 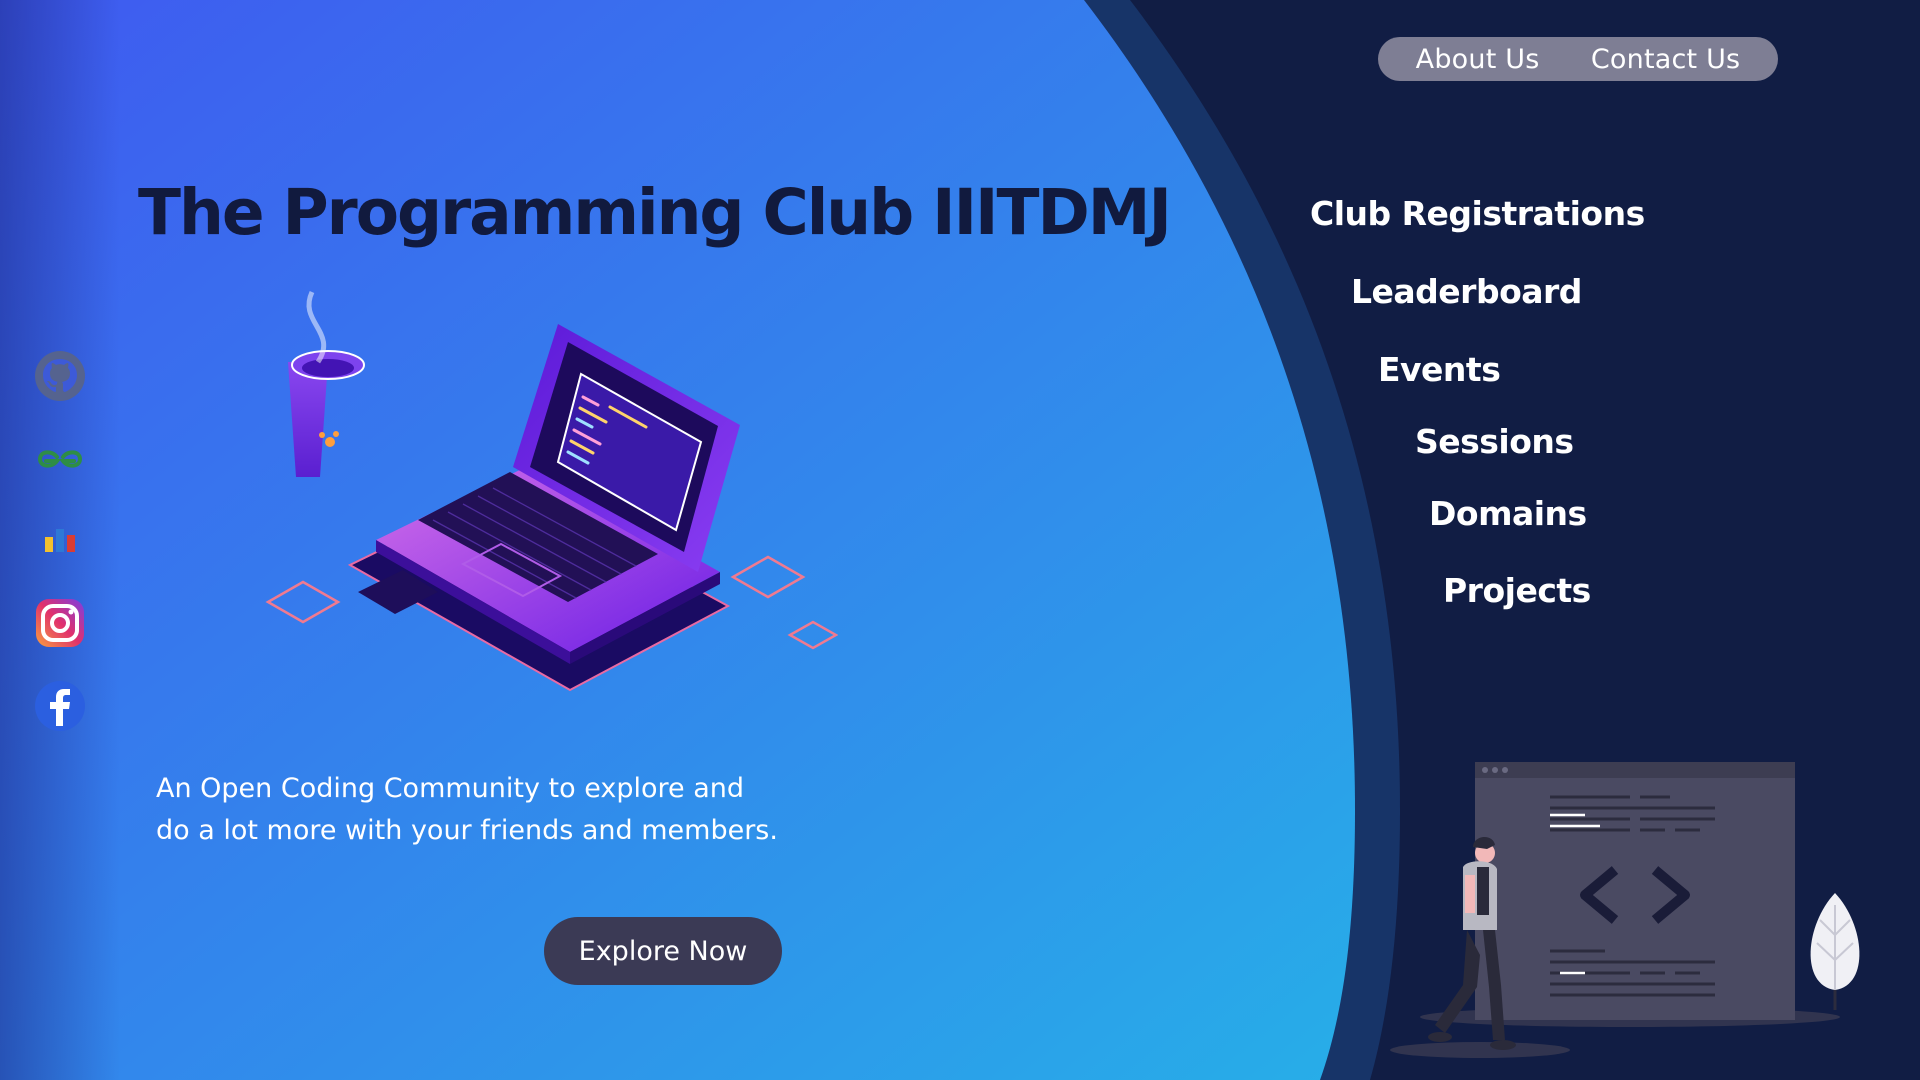 I want to click on laptop-illustration, so click(x=551, y=491).